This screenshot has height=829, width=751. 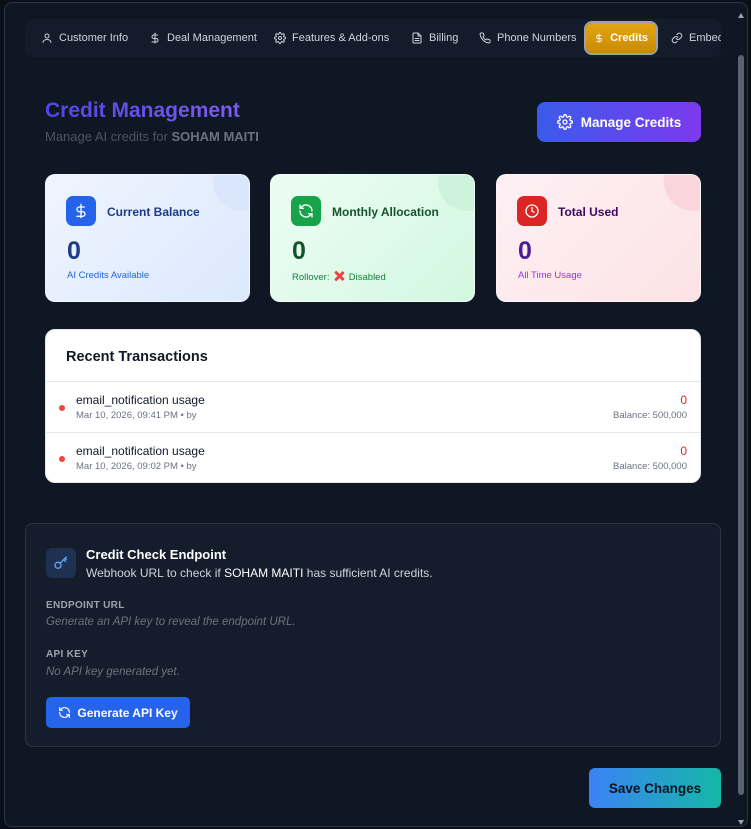 What do you see at coordinates (142, 110) in the screenshot?
I see `page-title: Credit Management` at bounding box center [142, 110].